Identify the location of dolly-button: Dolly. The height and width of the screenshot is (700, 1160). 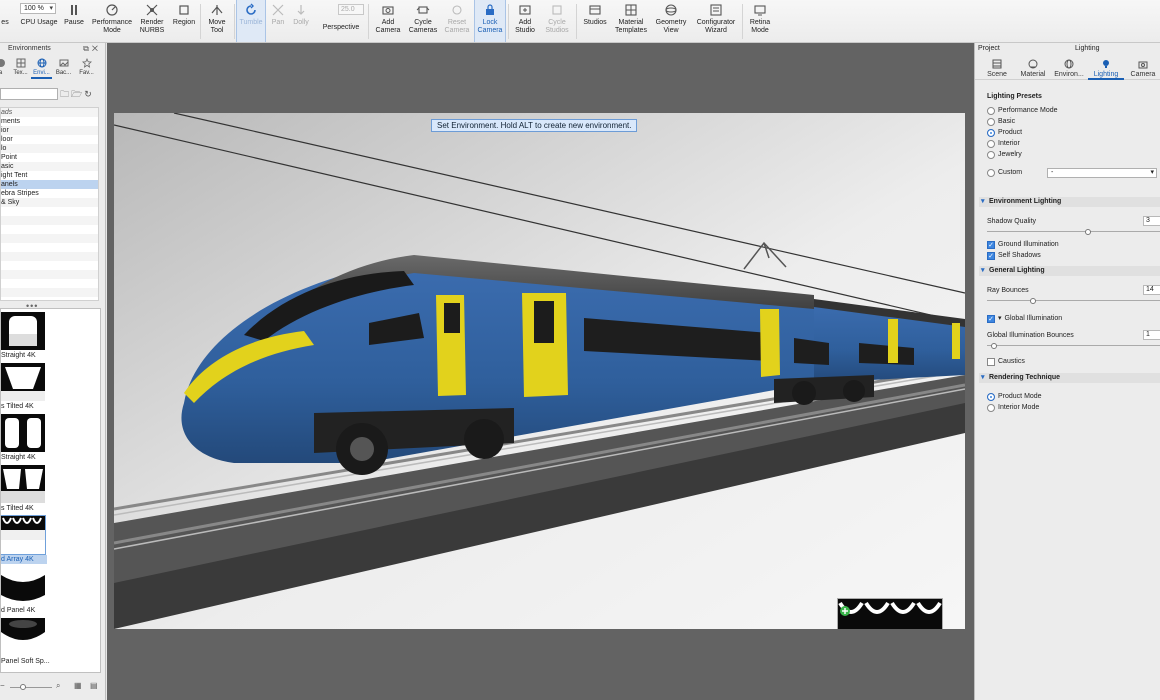
(301, 21).